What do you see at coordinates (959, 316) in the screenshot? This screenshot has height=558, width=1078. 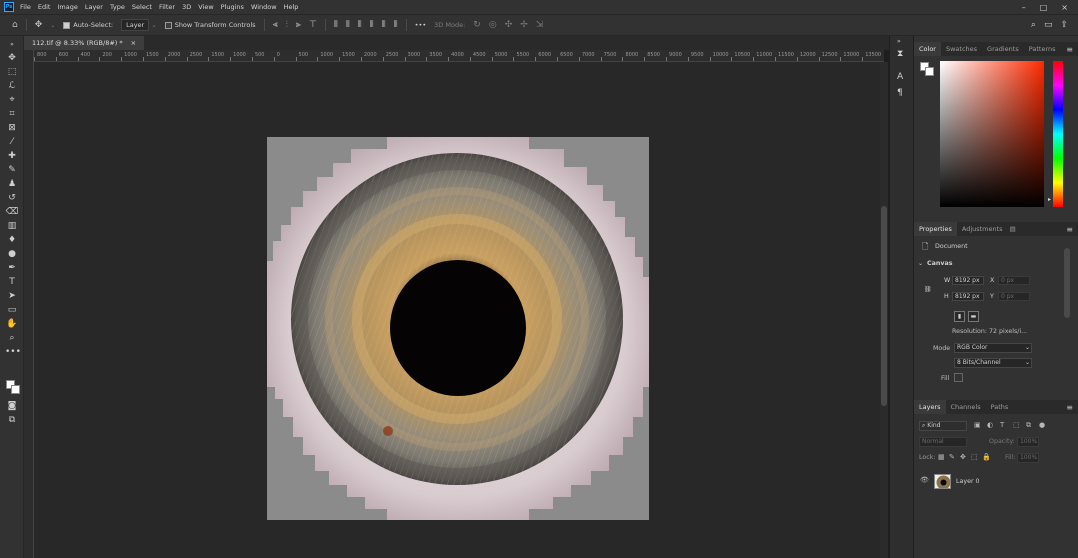 I see `portrait-orientation-icon: ▮` at bounding box center [959, 316].